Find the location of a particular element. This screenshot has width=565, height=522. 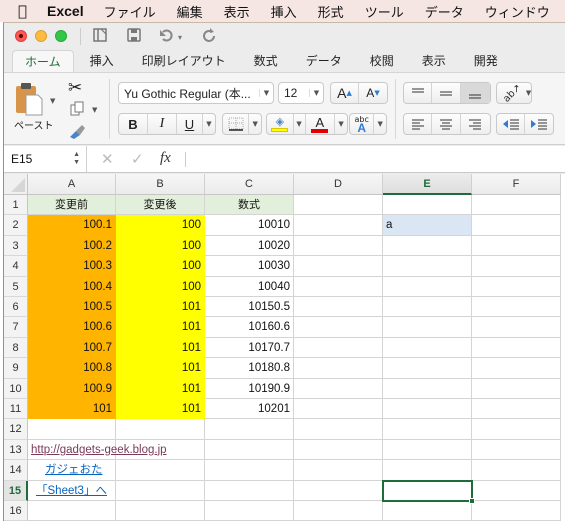

cell-d14 is located at coordinates (338, 470).